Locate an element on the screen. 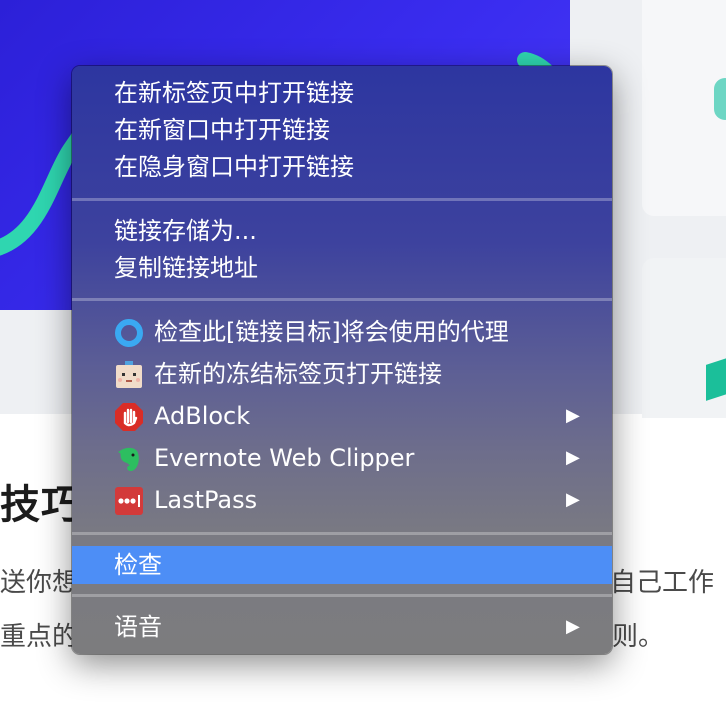 This screenshot has height=716, width=726. menu-item-label: 复制链接地址 is located at coordinates (186, 268).